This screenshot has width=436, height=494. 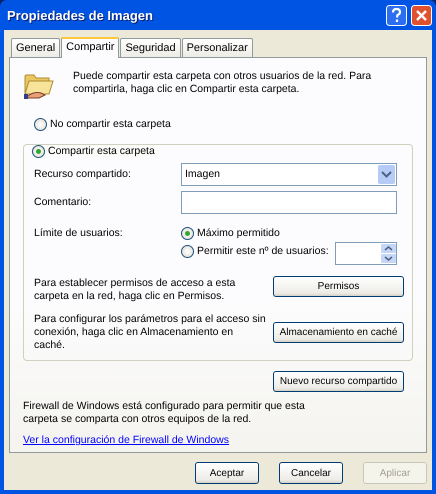 I want to click on share-name-label: Recurso compartido:, so click(x=83, y=174).